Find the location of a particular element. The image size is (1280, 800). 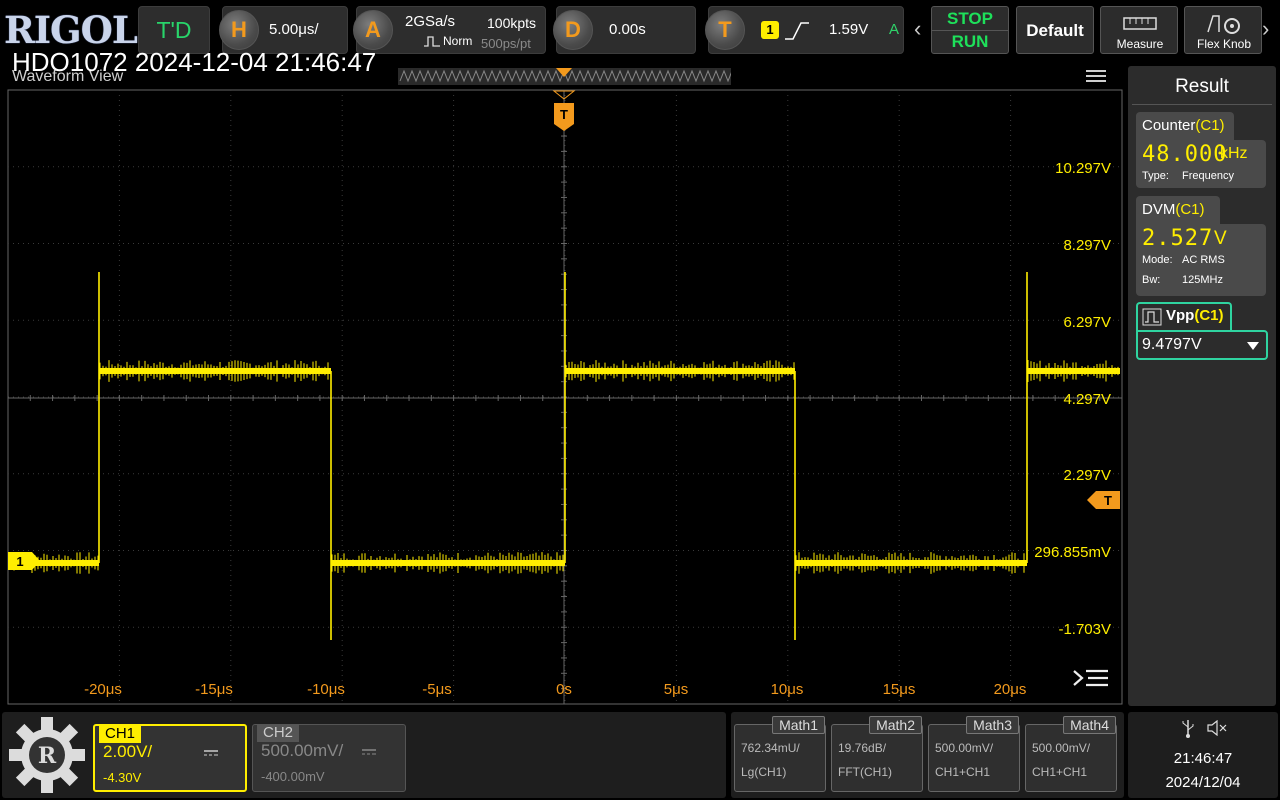

memory-trigger-marker is located at coordinates (564, 72).